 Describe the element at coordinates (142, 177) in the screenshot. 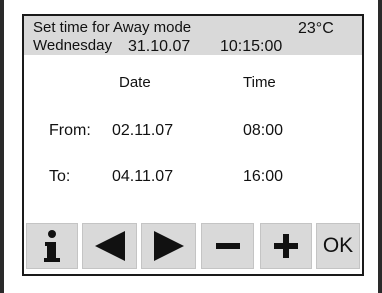

I see `to-date-field: 04.11.07` at that location.